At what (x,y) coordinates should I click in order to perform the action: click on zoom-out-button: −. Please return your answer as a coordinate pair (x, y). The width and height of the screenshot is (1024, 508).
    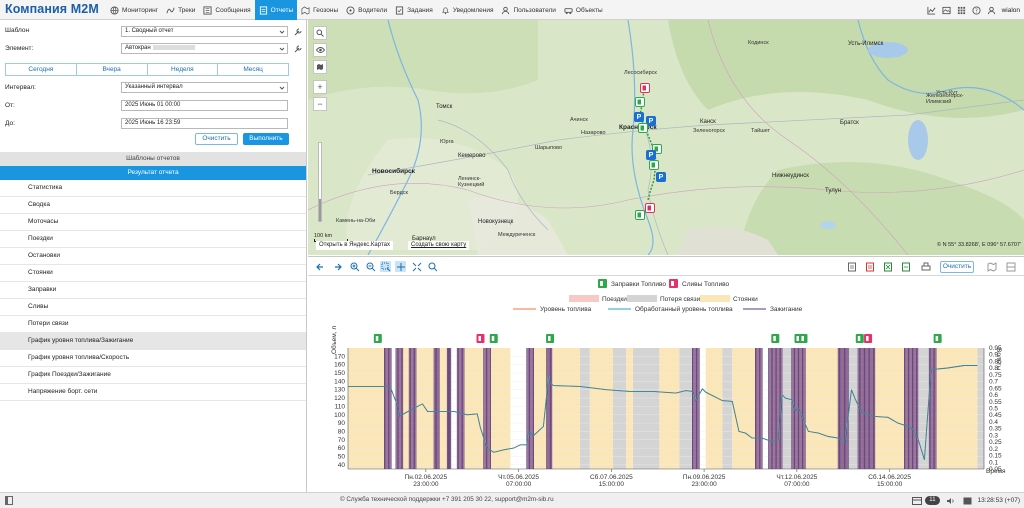
    Looking at the image, I should click on (320, 104).